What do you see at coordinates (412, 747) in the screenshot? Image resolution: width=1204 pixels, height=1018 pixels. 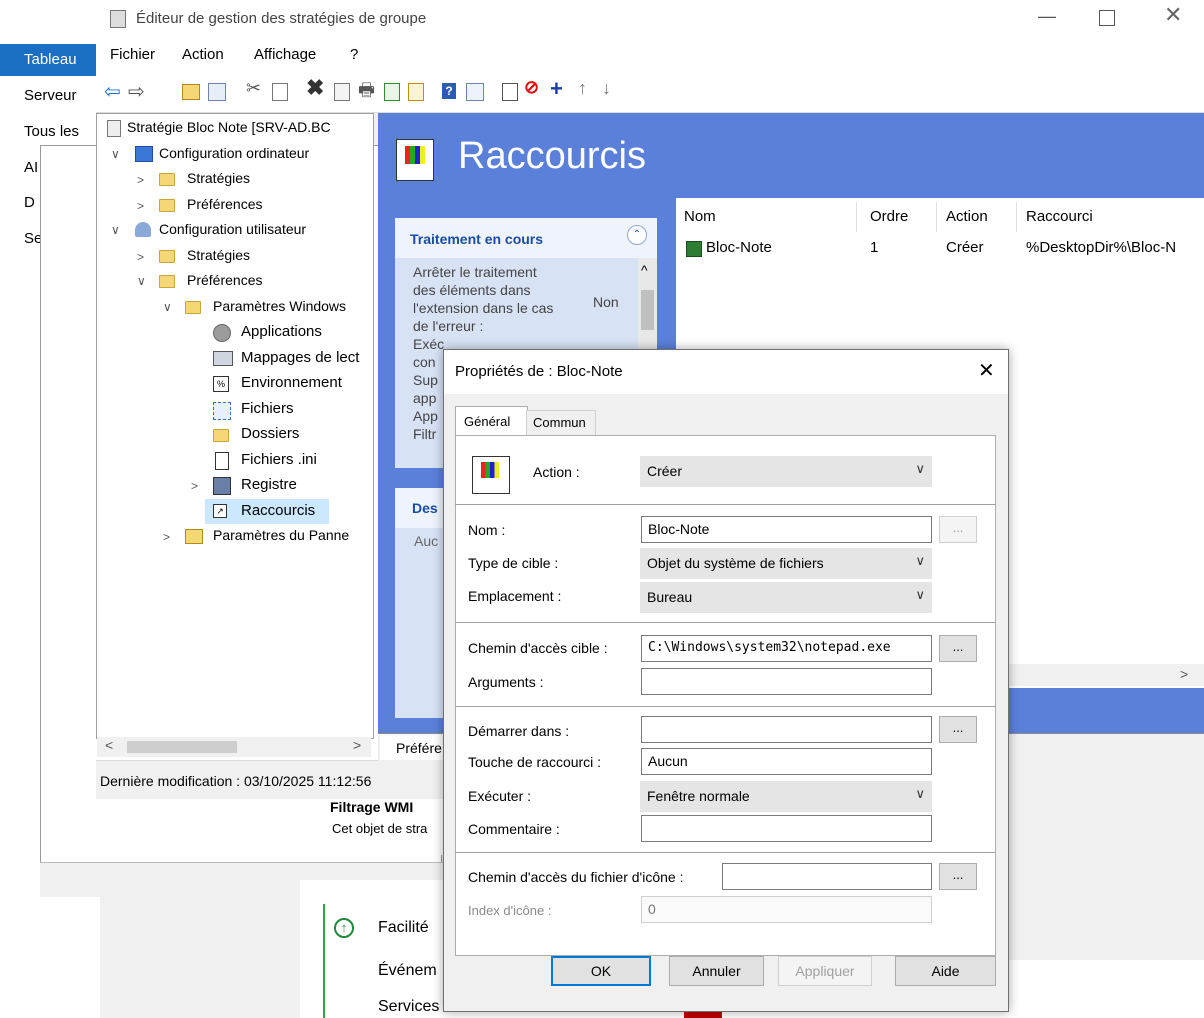 I see `tab-preferences: Préfére` at bounding box center [412, 747].